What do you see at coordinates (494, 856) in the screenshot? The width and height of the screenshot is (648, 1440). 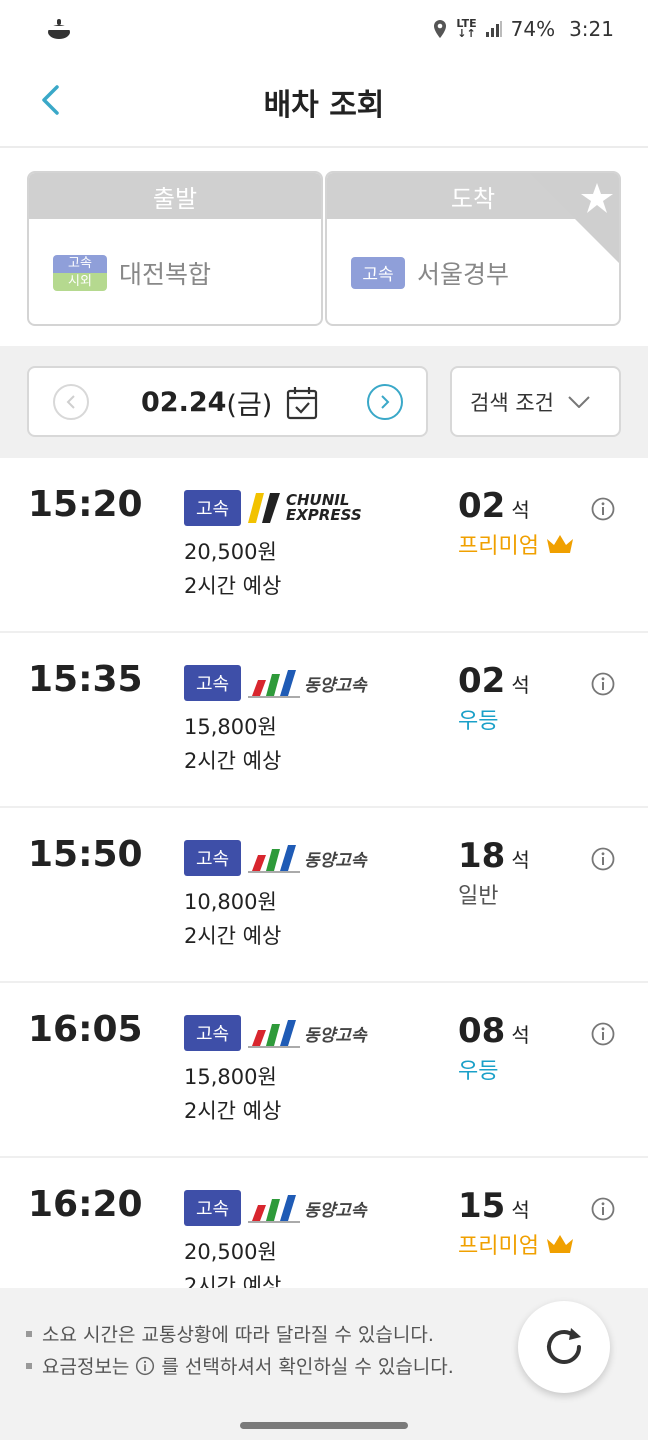 I see `remaining-seats: 18 석` at bounding box center [494, 856].